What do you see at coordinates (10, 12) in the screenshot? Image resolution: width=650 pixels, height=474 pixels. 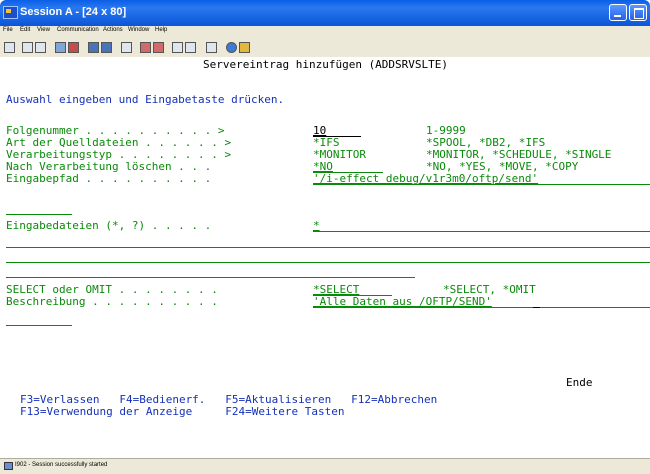 I see `app-icon` at bounding box center [10, 12].